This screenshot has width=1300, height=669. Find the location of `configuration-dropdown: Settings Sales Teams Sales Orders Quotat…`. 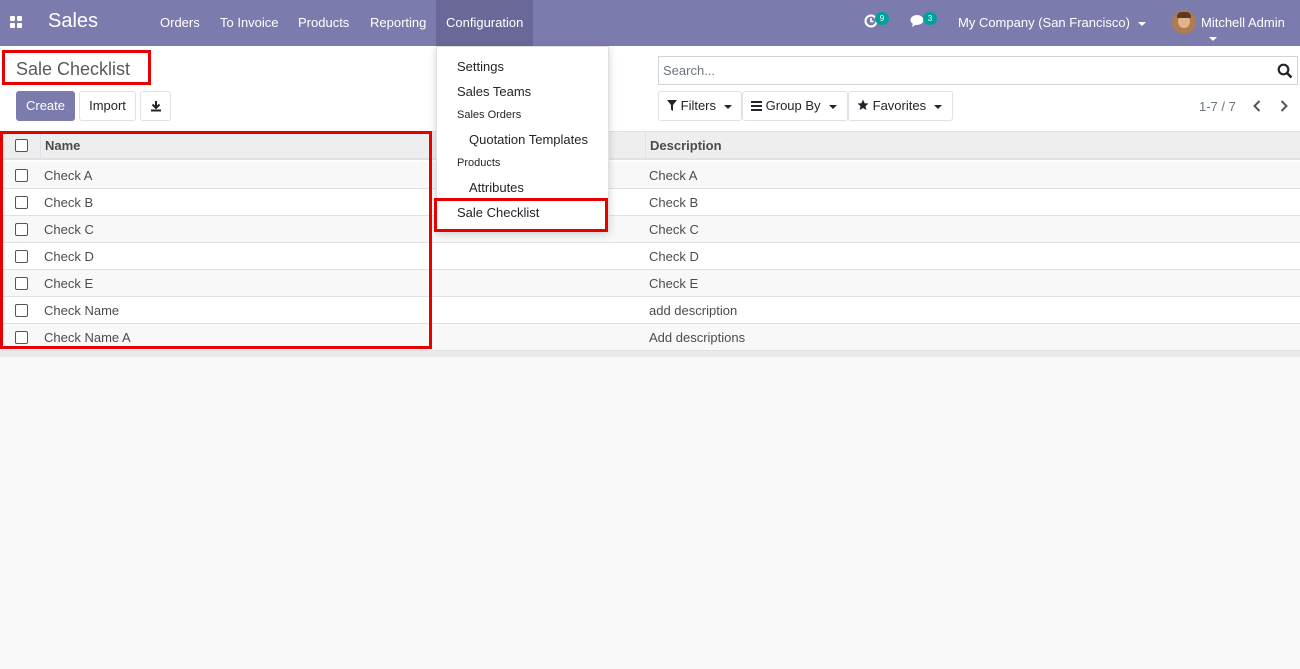

configuration-dropdown: Settings Sales Teams Sales Orders Quotat… is located at coordinates (522, 138).